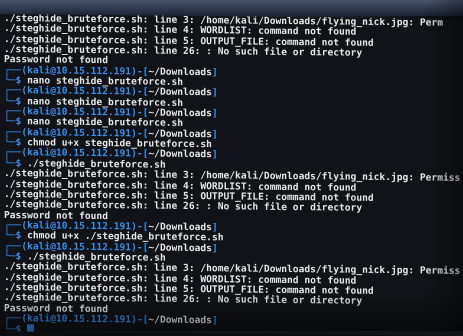  Describe the element at coordinates (180, 321) in the screenshot. I see `prompt-path: ~/Downloads` at that location.